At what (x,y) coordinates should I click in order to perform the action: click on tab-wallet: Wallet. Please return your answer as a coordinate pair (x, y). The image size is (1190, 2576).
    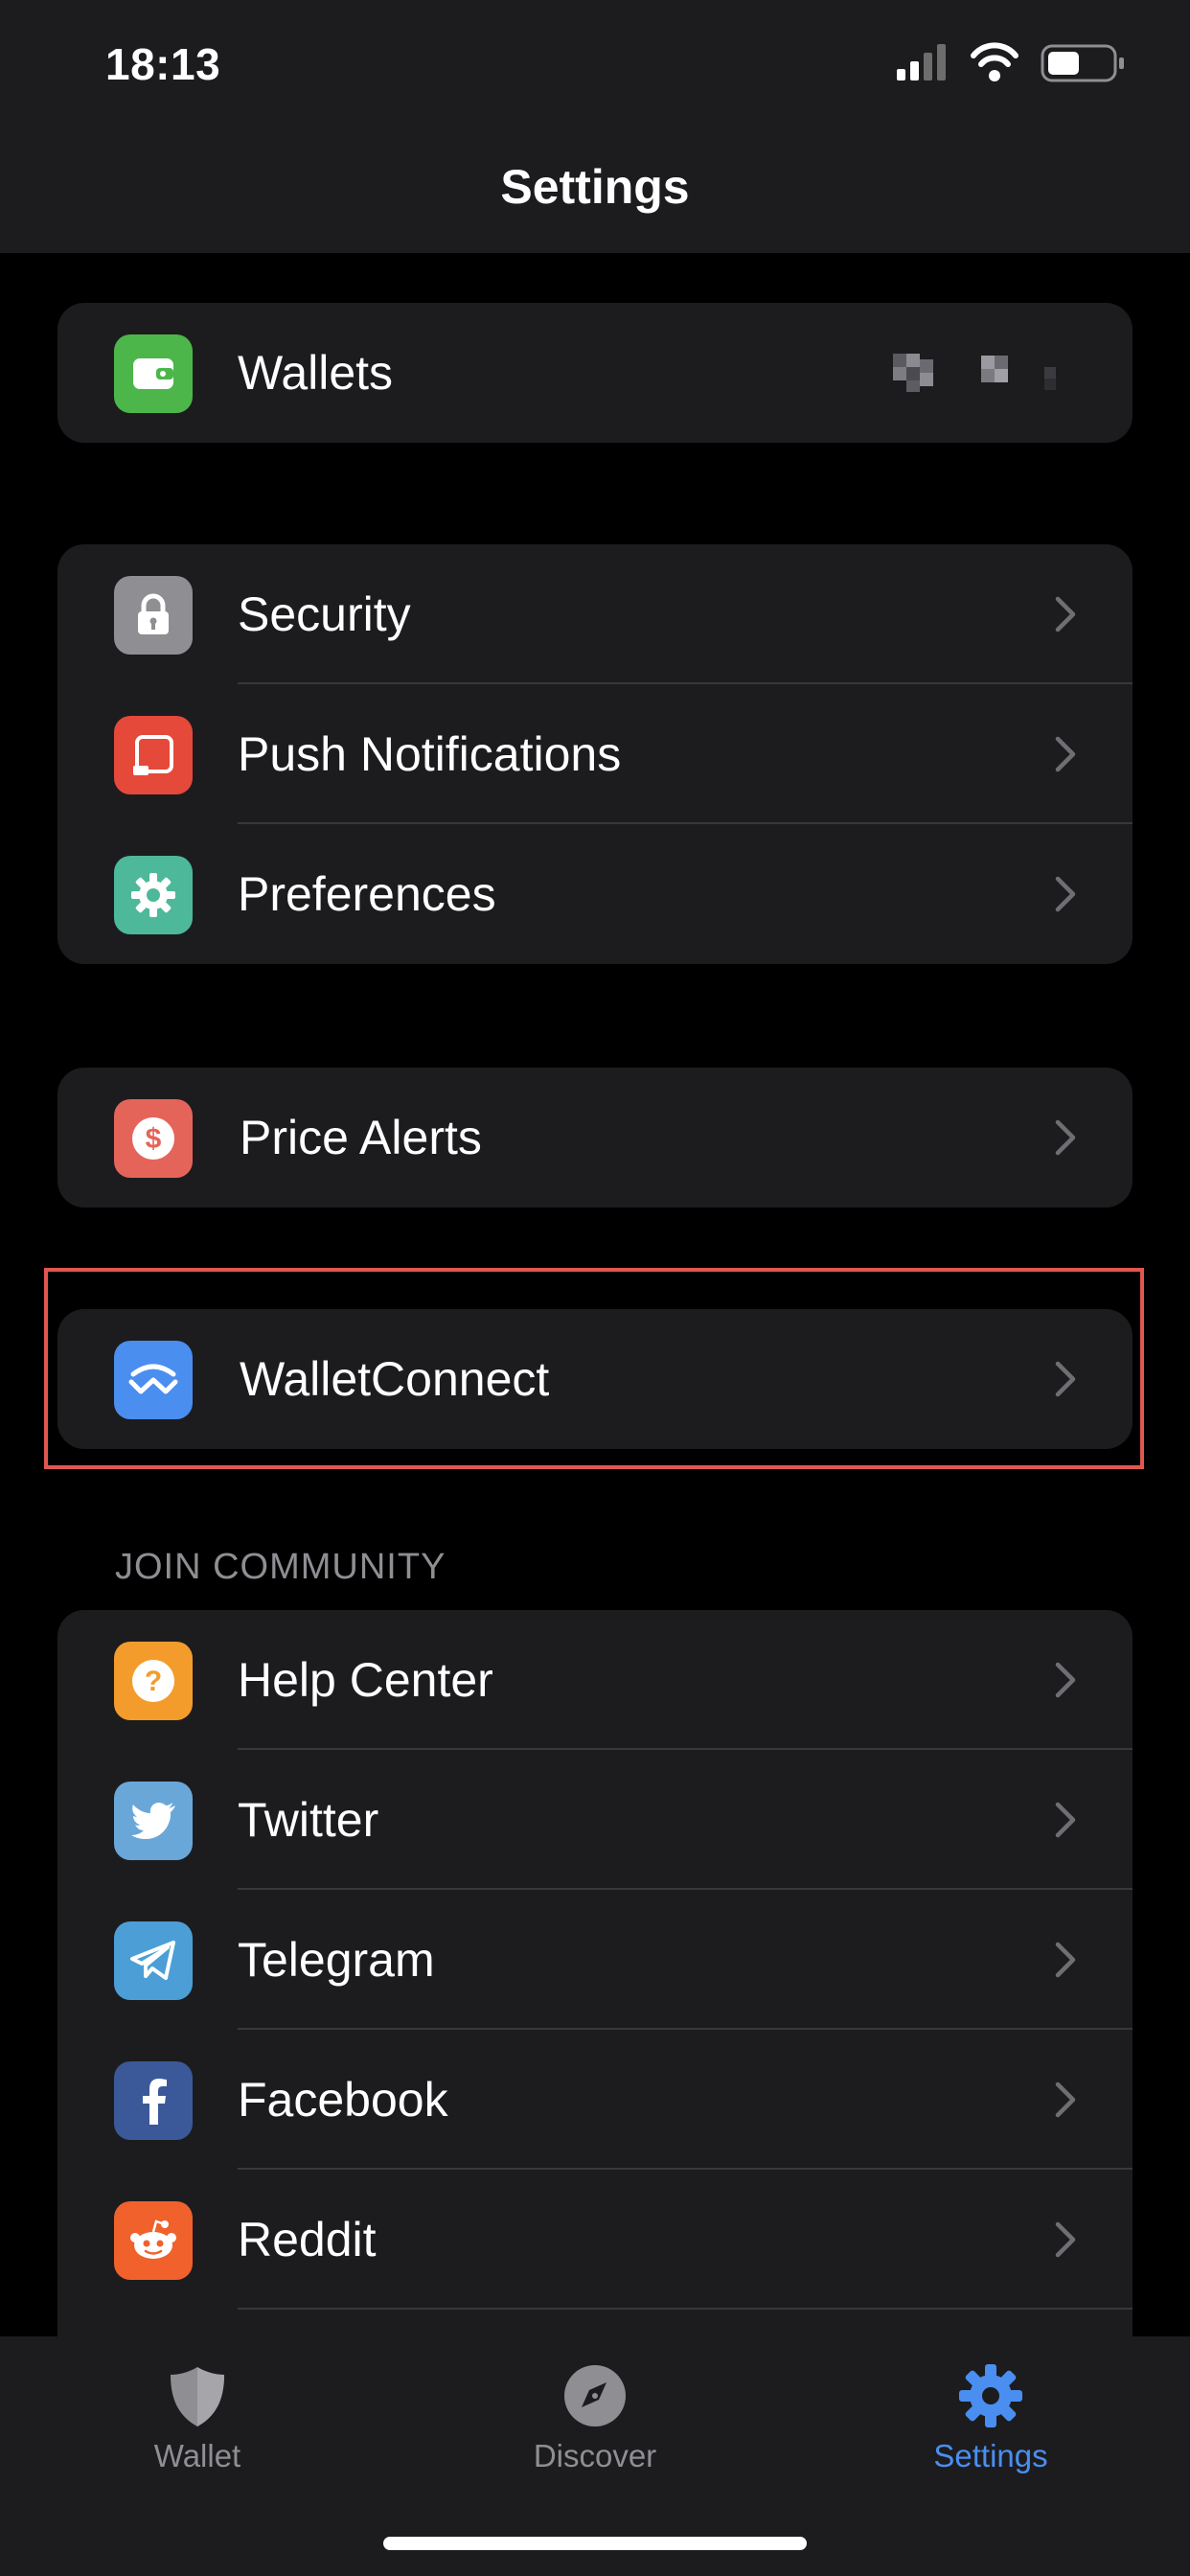
    Looking at the image, I should click on (198, 2413).